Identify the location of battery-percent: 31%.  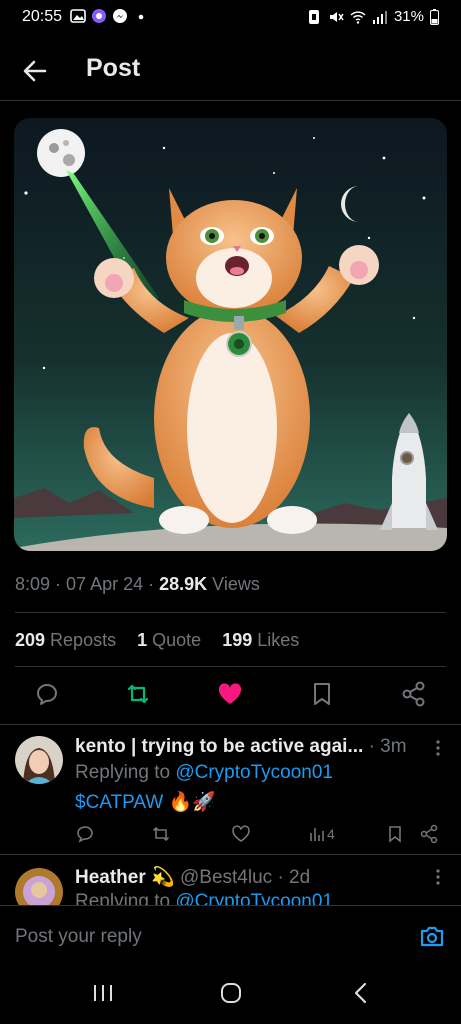
(408, 16).